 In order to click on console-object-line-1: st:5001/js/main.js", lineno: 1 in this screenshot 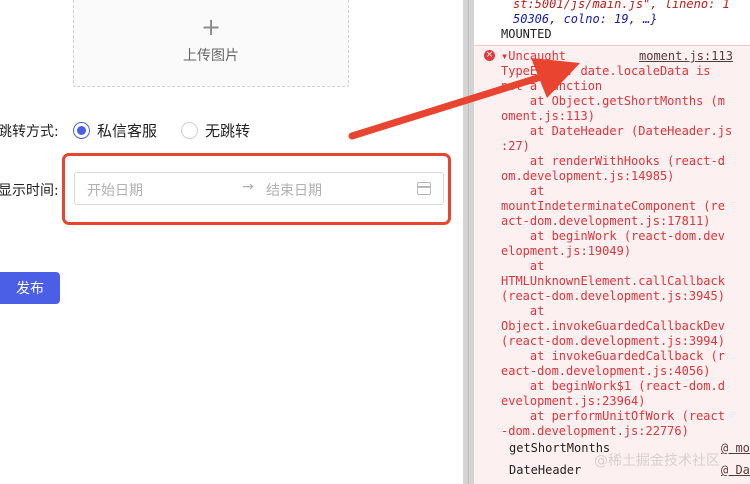, I will do `click(621, 6)`.